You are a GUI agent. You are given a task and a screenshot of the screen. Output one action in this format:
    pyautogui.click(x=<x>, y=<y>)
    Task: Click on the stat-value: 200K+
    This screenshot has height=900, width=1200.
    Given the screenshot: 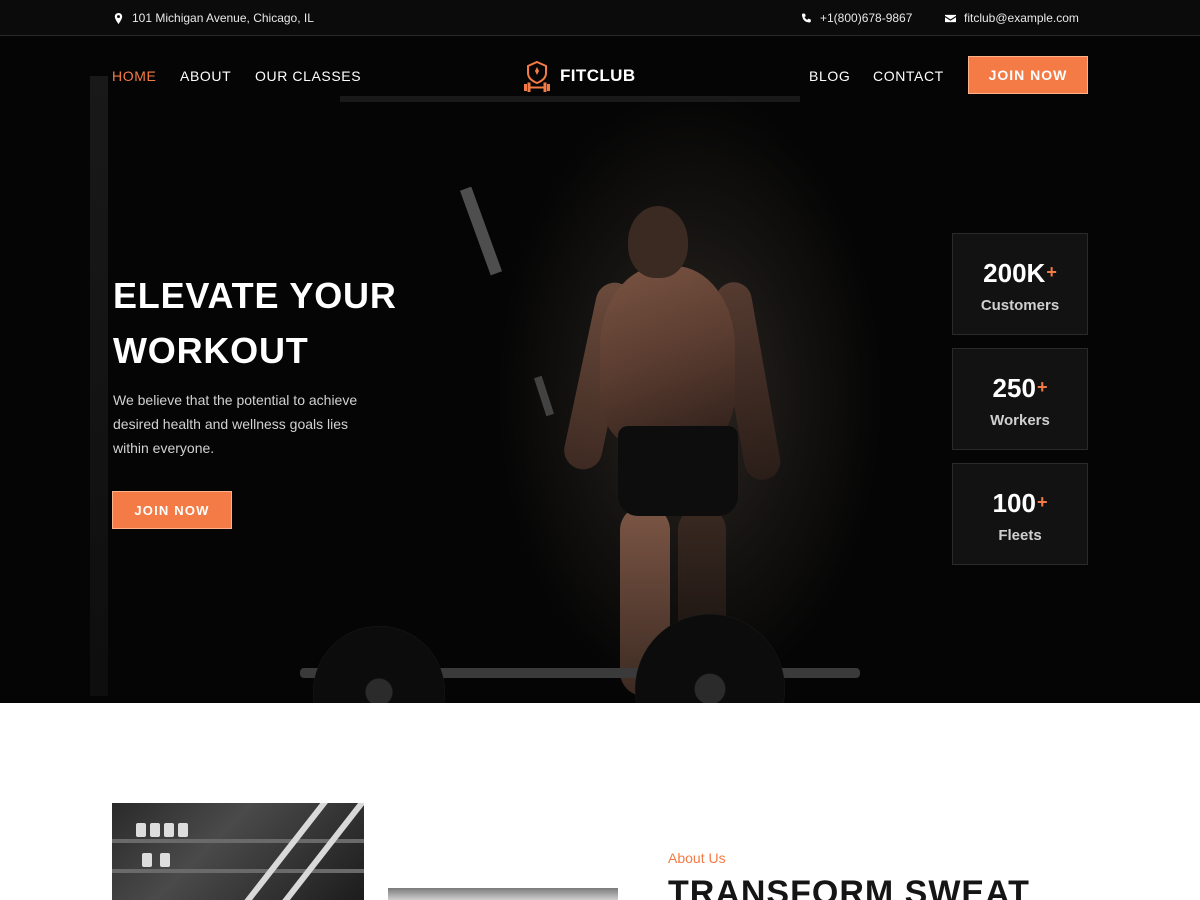 What is the action you would take?
    pyautogui.click(x=1020, y=273)
    